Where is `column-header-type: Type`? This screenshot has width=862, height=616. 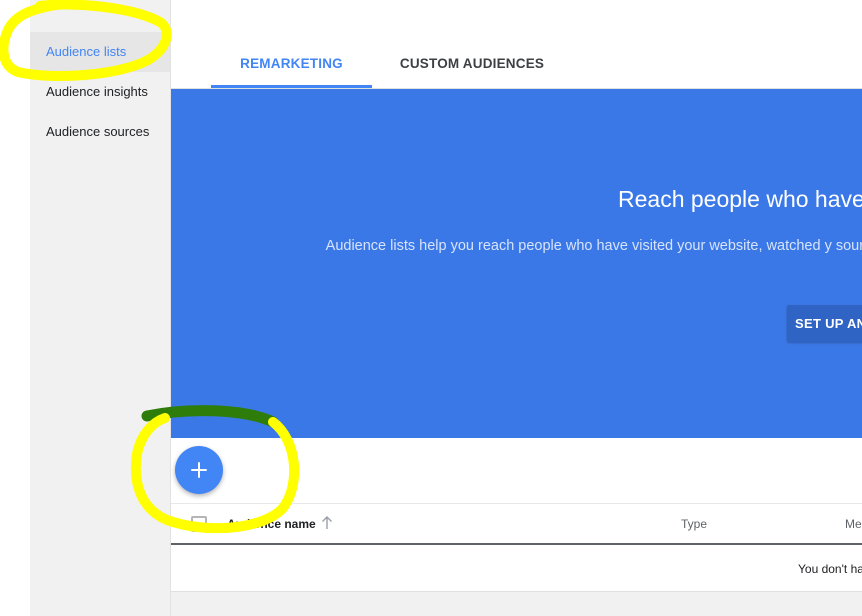
column-header-type: Type is located at coordinates (694, 524).